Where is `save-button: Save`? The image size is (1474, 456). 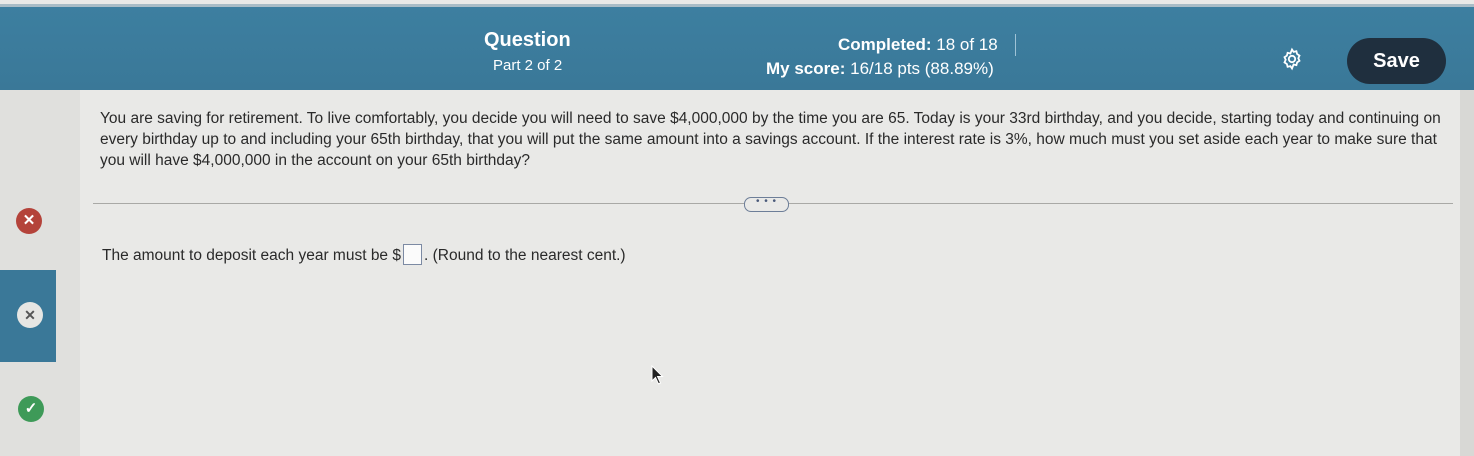 save-button: Save is located at coordinates (1396, 61).